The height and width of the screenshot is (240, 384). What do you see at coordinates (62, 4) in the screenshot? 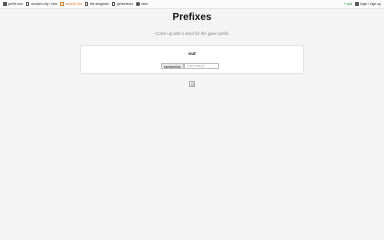
I see `list-icon` at bounding box center [62, 4].